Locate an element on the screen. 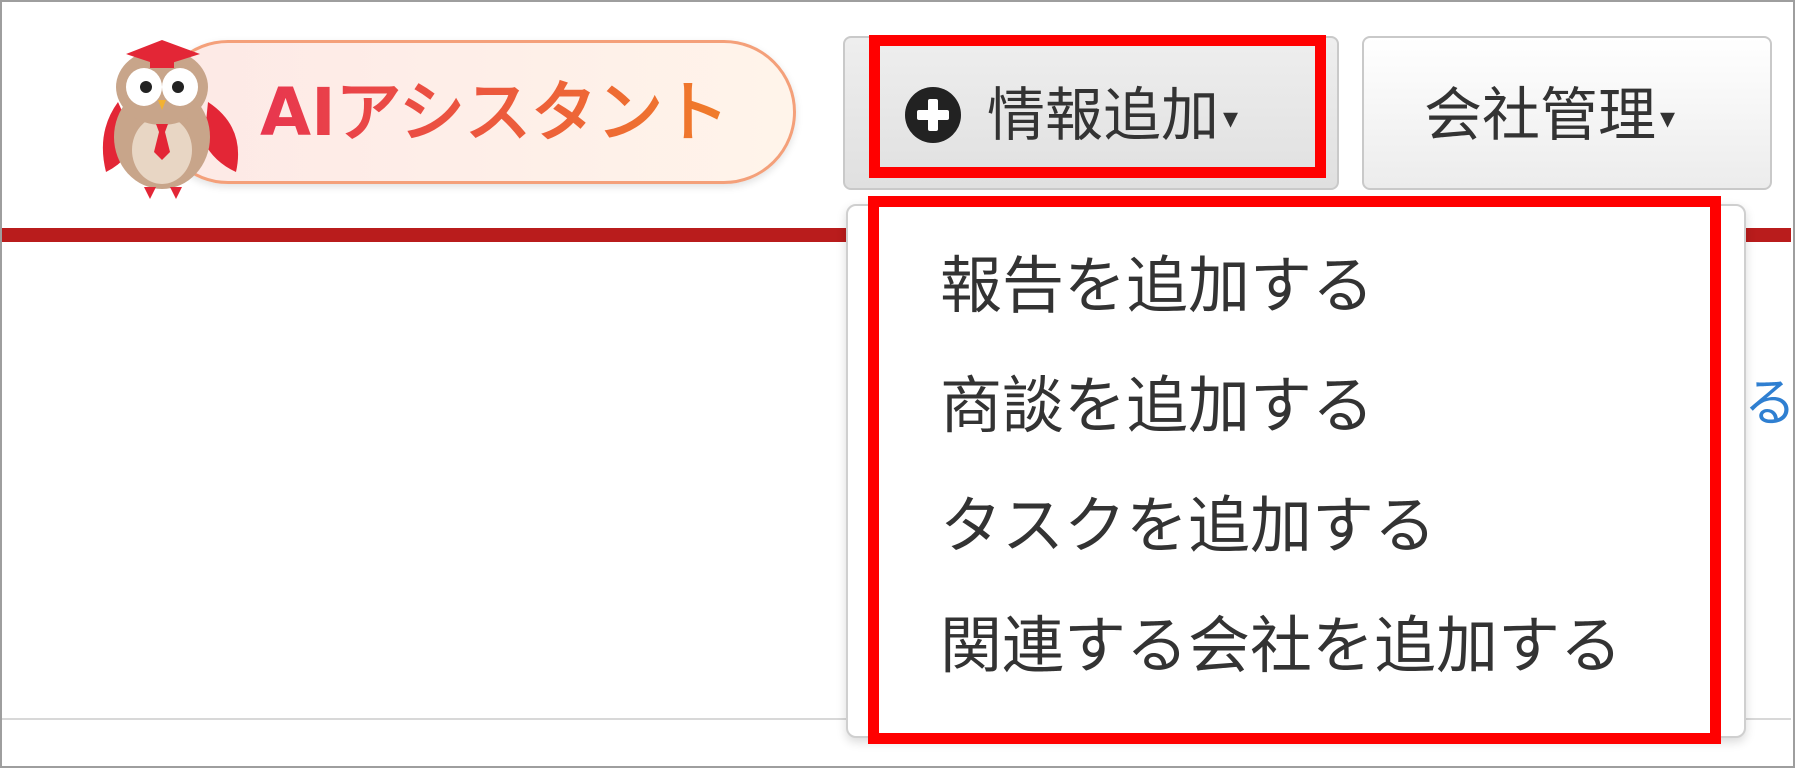  menu-item-add-deal: 商談を追加する is located at coordinates (1157, 406).